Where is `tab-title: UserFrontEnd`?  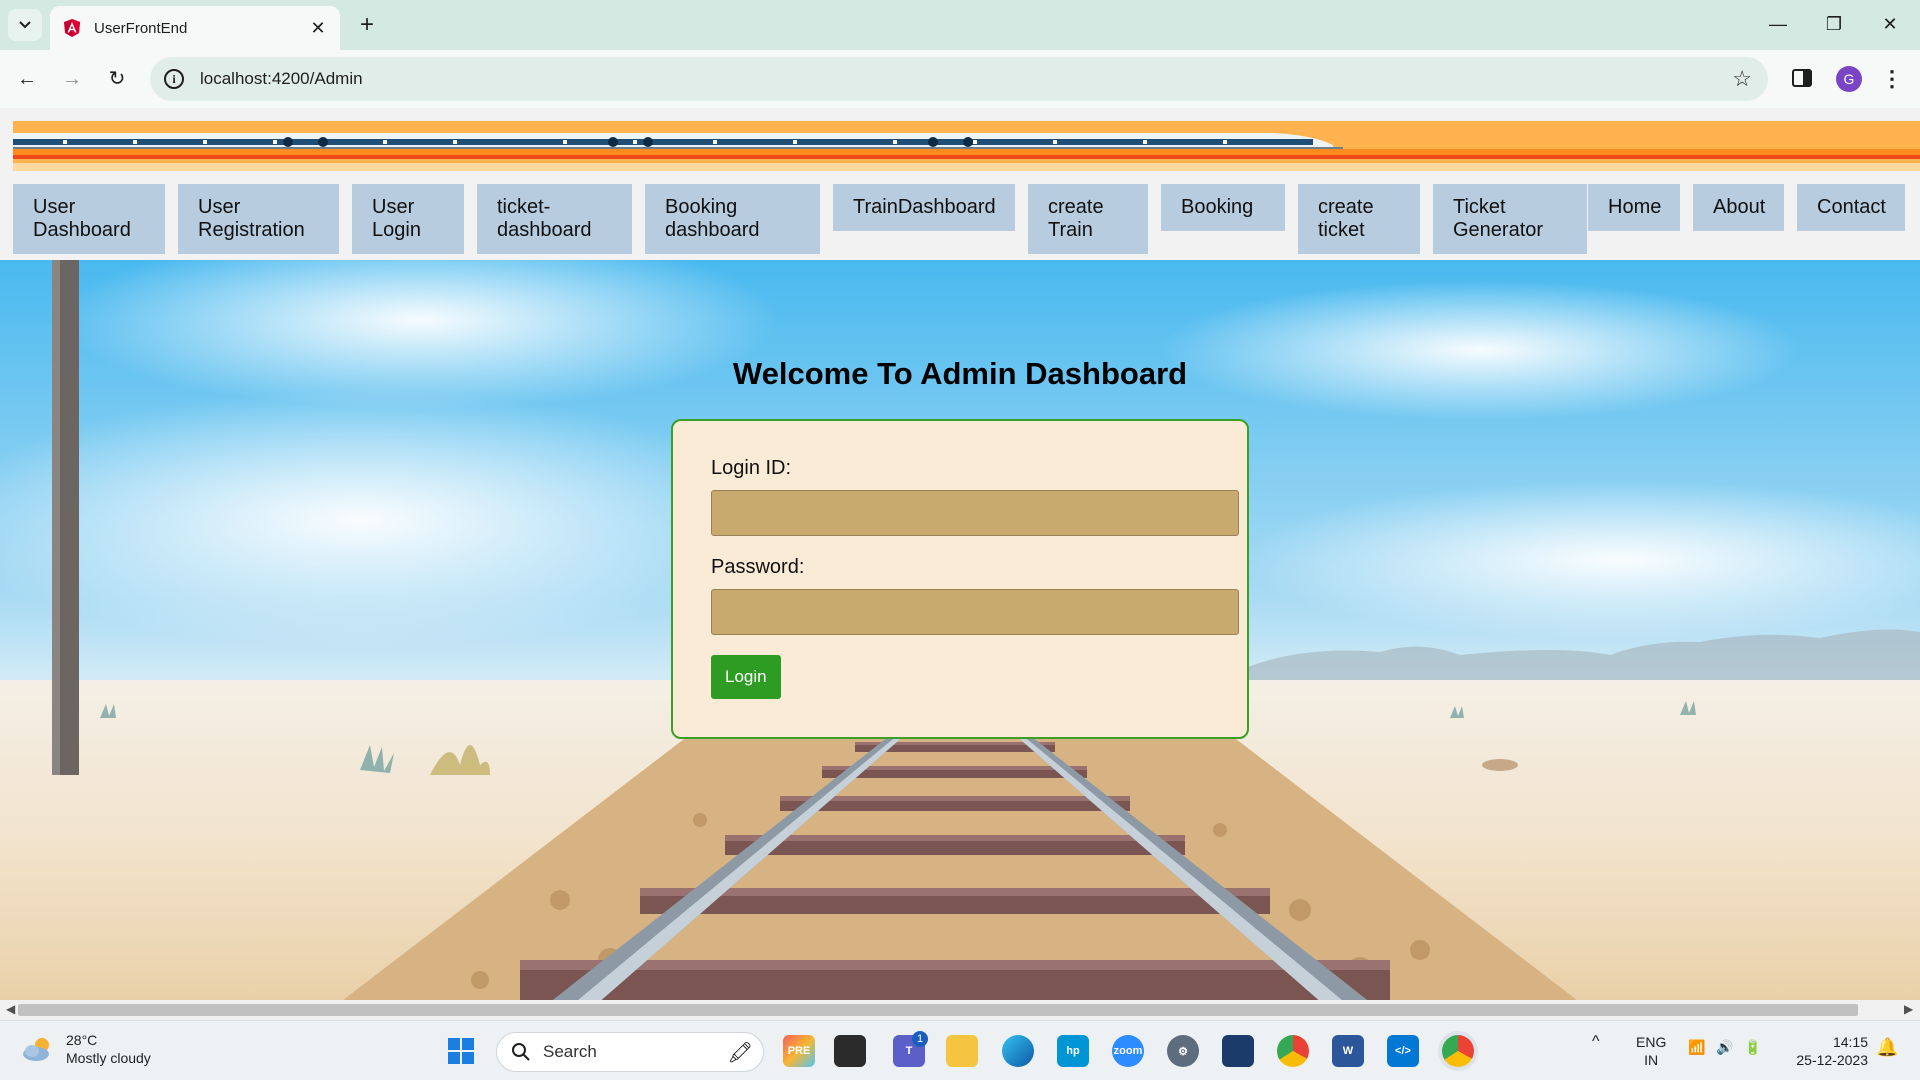 tab-title: UserFrontEnd is located at coordinates (141, 28).